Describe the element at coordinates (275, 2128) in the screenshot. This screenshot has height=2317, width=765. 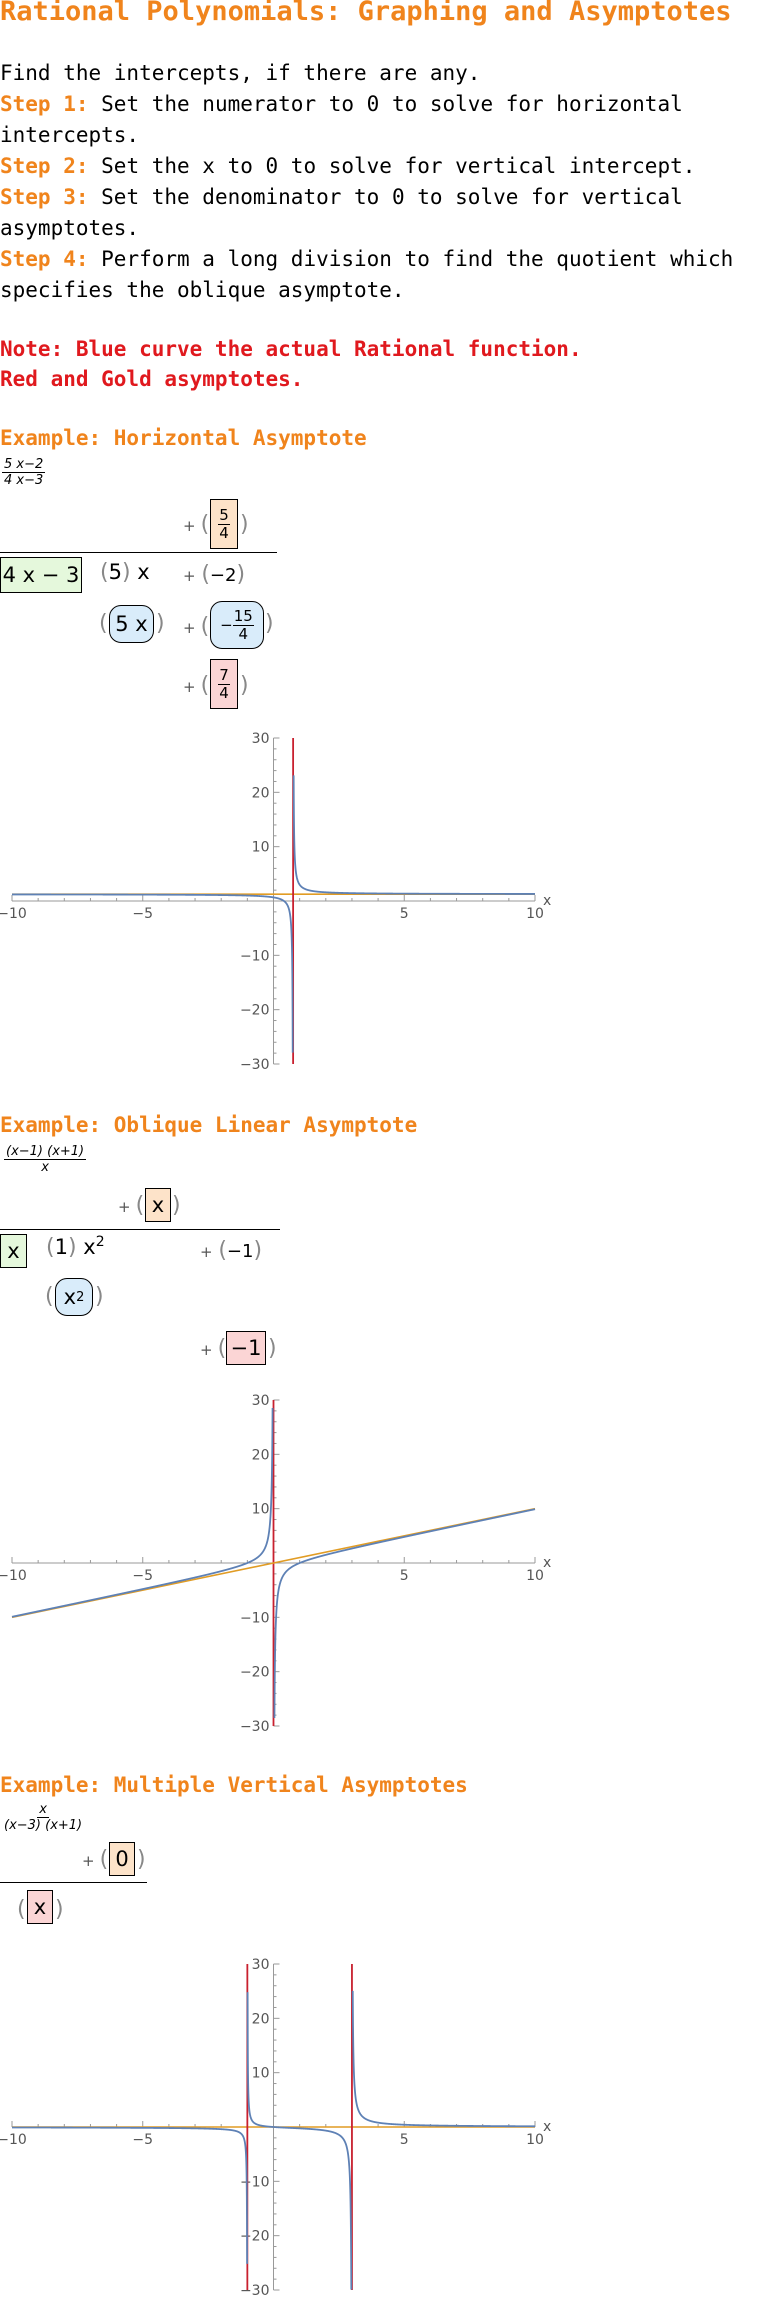
I see `ex3-graph: −10 −5 5 10 30 20 10 −10 −20 −30 x` at that location.